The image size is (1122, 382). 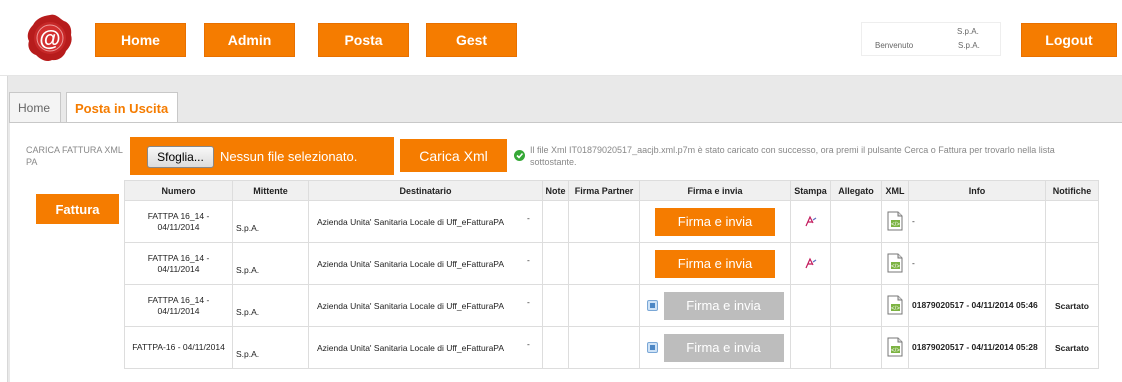 What do you see at coordinates (931, 39) in the screenshot?
I see `user-info: S.p.A. Benvenuto S.p.A.` at bounding box center [931, 39].